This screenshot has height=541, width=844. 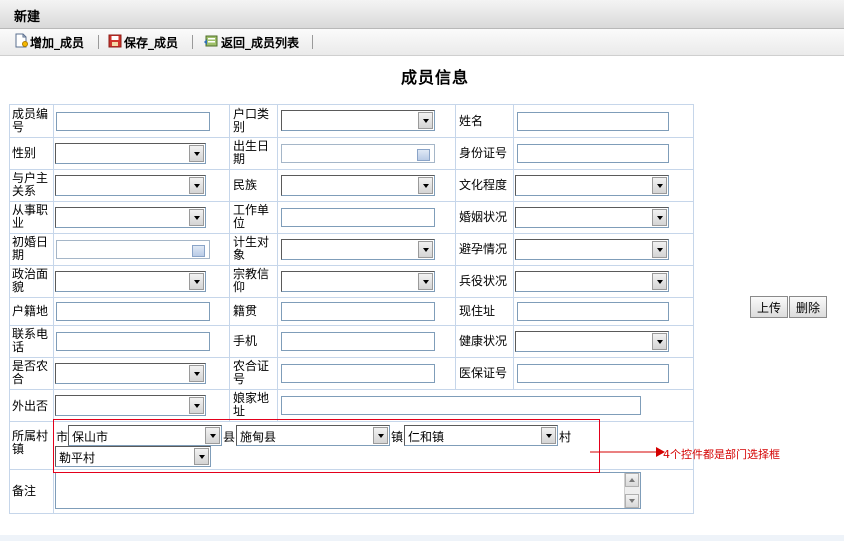 I want to click on remarks-label: 备注, so click(x=24, y=491).